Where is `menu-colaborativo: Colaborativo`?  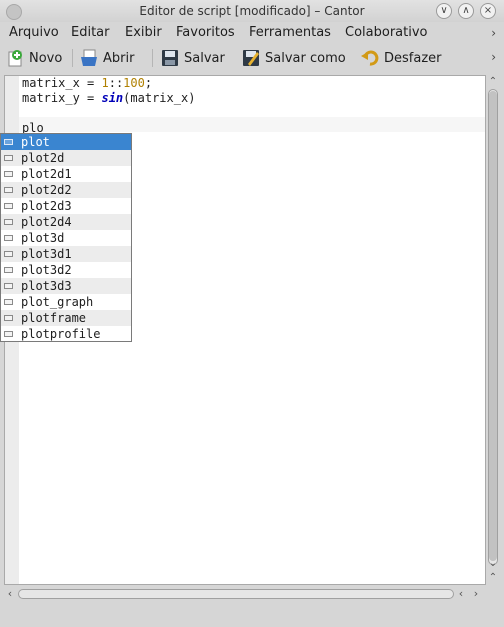 menu-colaborativo: Colaborativo is located at coordinates (386, 32).